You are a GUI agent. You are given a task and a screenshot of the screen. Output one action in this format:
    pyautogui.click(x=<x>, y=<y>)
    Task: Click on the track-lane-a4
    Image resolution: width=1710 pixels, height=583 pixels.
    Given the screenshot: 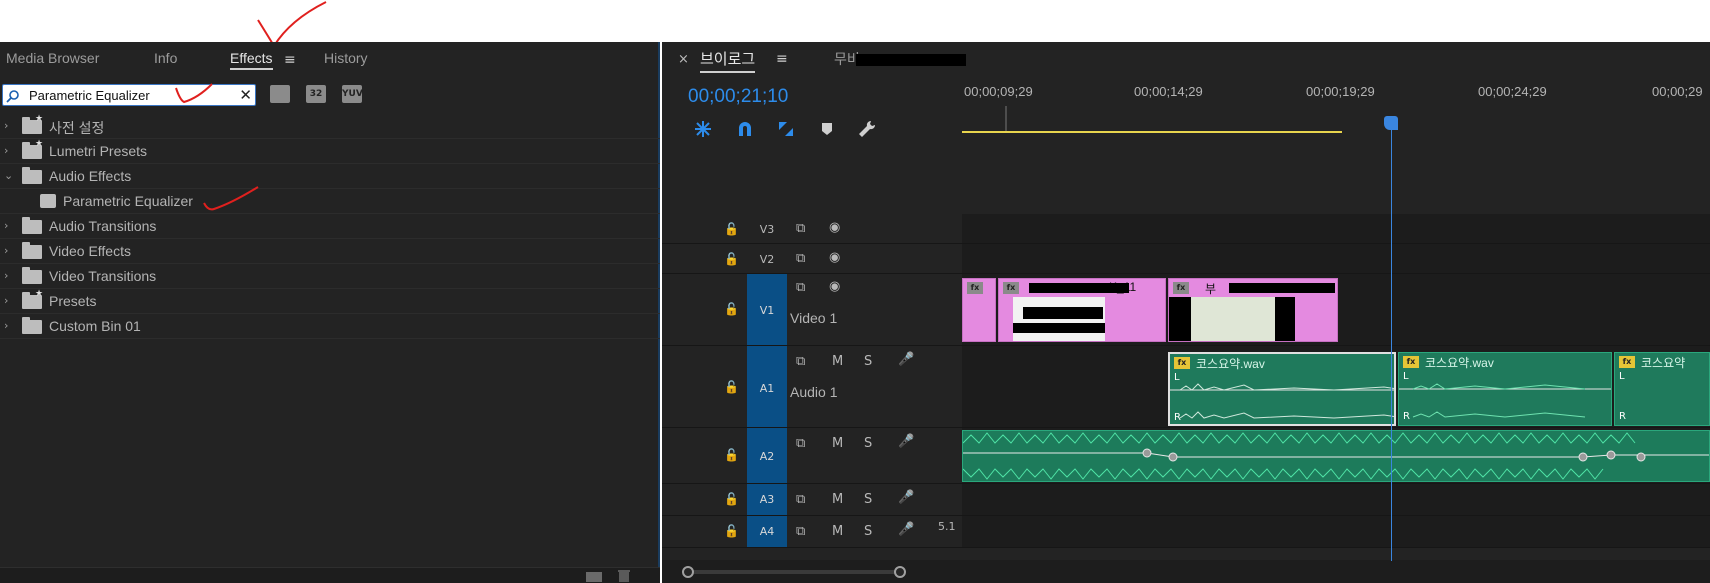 What is the action you would take?
    pyautogui.click(x=1336, y=532)
    